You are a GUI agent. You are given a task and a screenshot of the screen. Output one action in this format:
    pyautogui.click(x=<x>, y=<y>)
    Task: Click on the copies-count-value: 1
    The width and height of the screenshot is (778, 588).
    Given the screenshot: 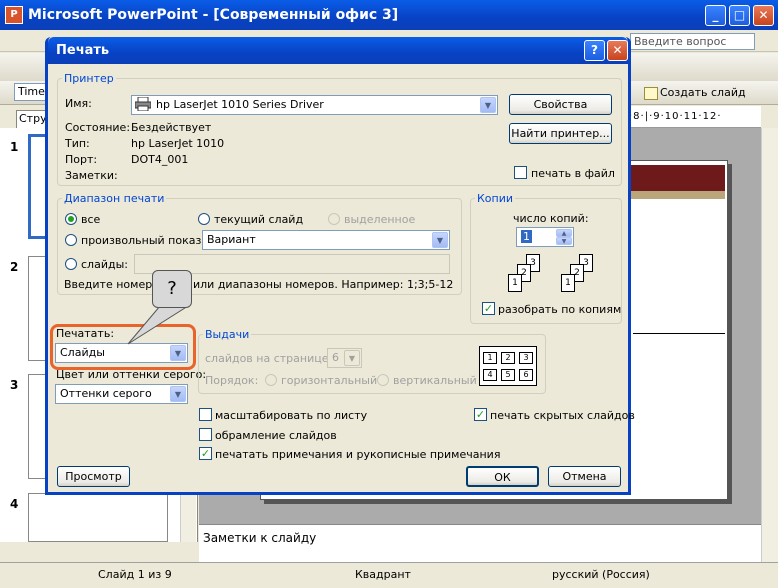 What is the action you would take?
    pyautogui.click(x=526, y=236)
    